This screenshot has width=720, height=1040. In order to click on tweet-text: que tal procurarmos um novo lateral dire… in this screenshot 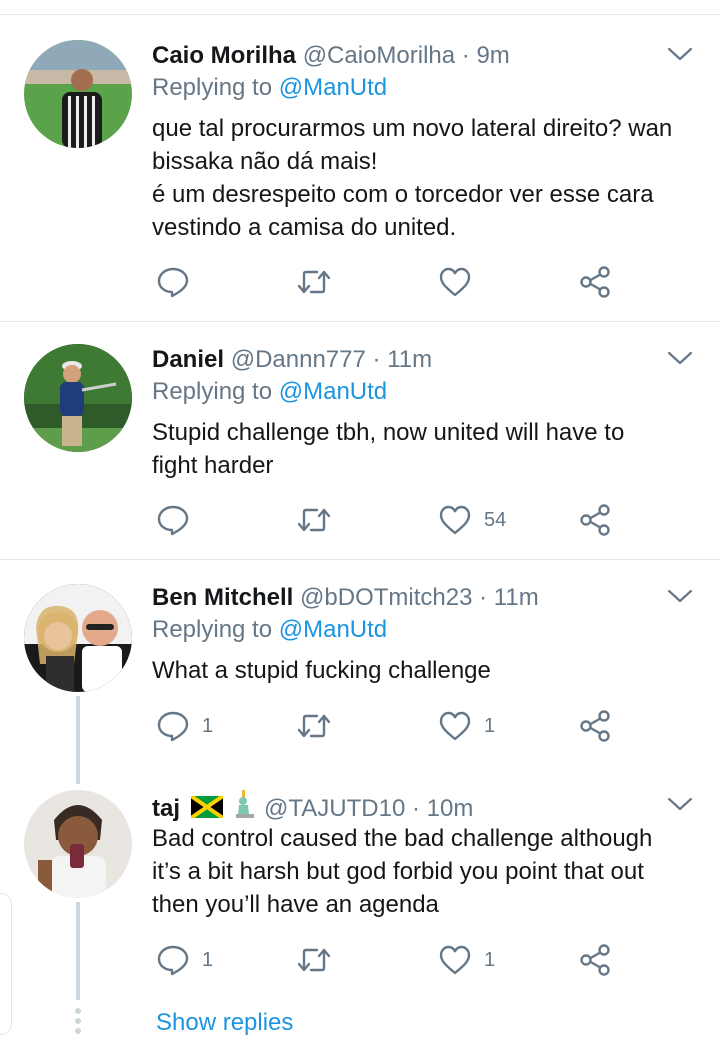, I will do `click(426, 178)`.